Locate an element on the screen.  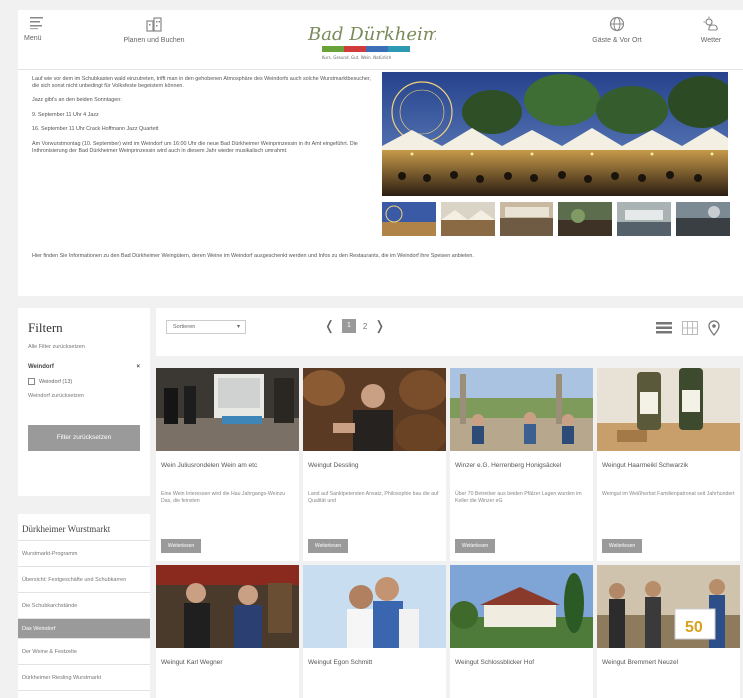
next-page-button: ❭ is located at coordinates (379, 326).